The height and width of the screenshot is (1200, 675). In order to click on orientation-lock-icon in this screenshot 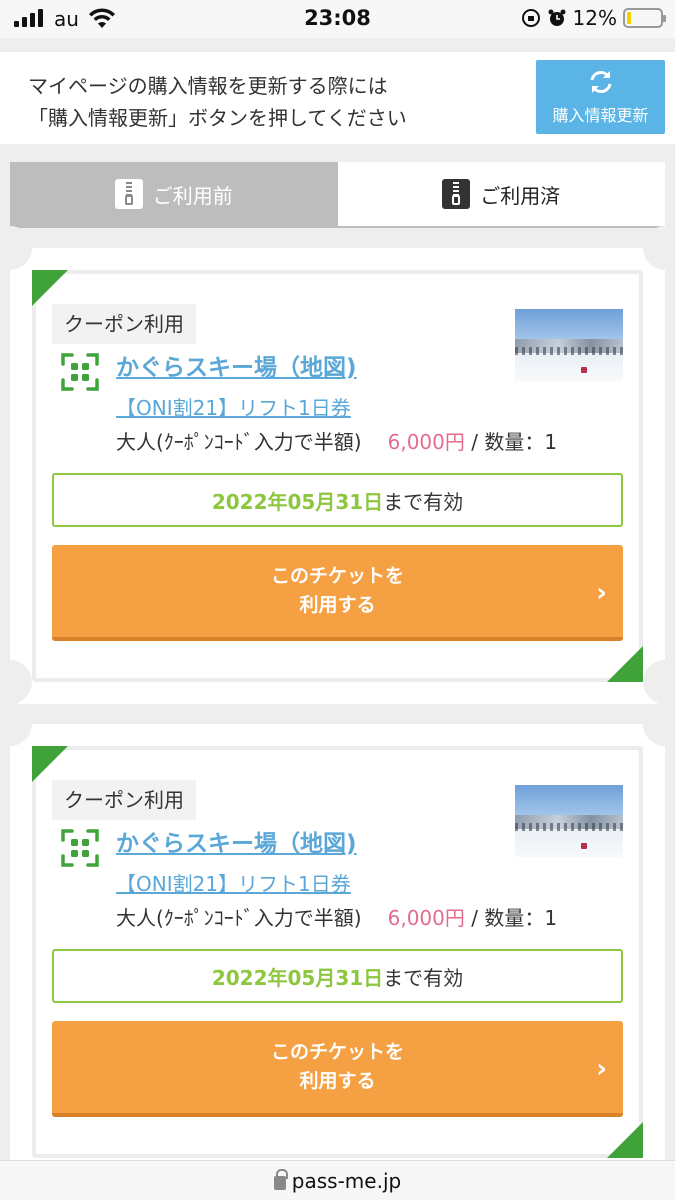, I will do `click(530, 18)`.